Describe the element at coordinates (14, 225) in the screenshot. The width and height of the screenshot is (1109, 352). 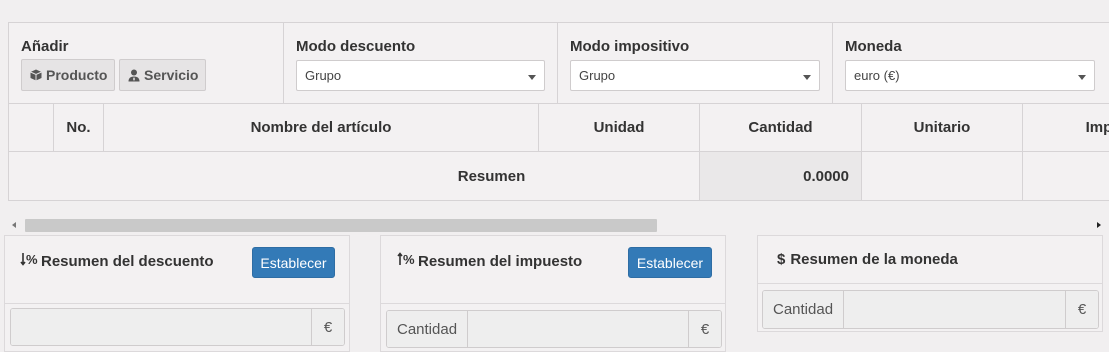
I see `scroll-left-arrow` at that location.